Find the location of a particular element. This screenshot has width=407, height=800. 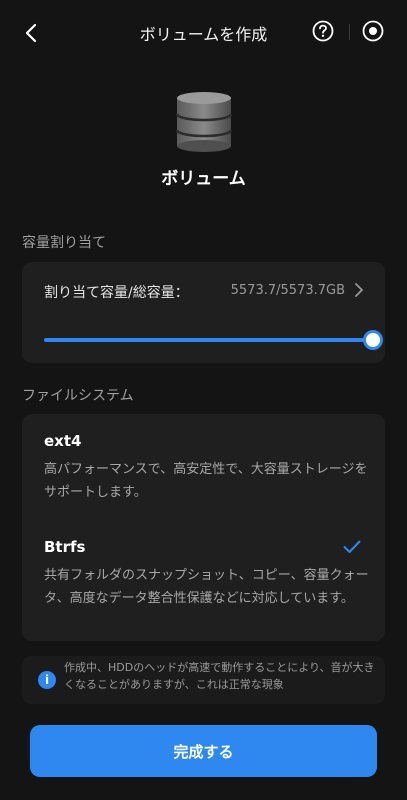

capacity-slider is located at coordinates (213, 340).